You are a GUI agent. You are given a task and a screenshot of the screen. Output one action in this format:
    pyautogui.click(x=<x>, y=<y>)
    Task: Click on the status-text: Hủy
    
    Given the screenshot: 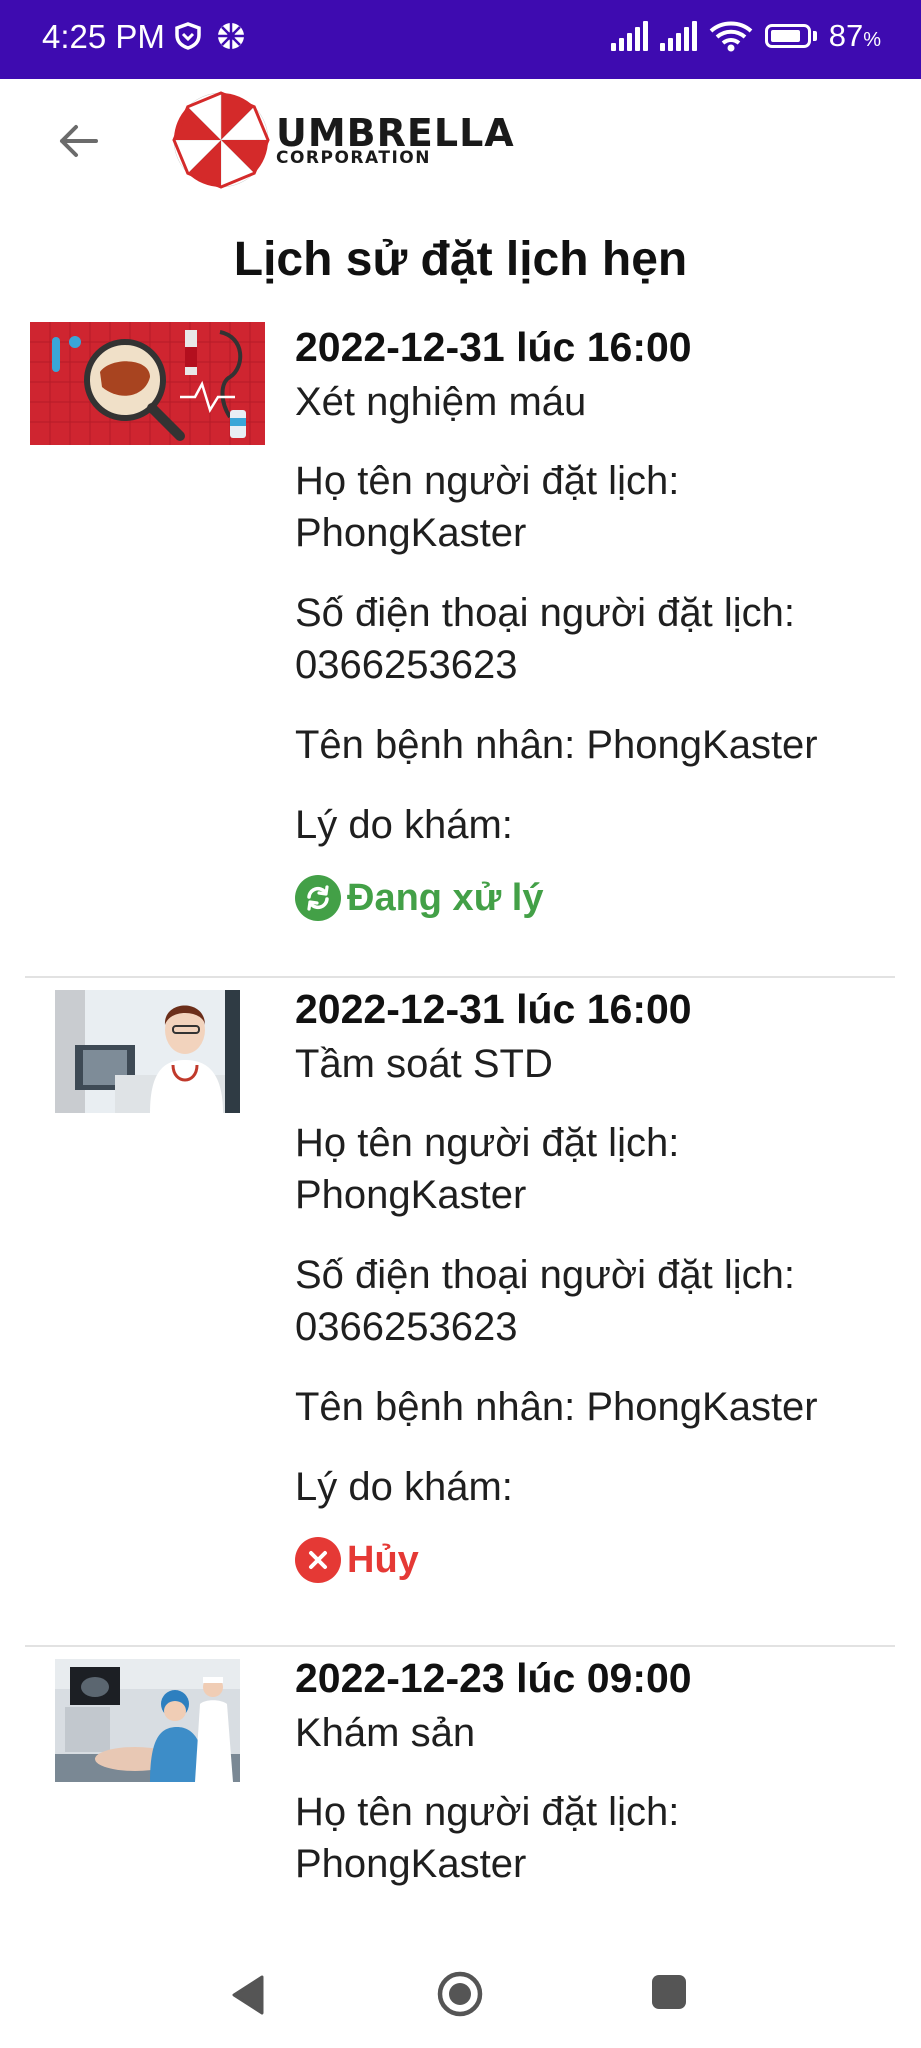 What is the action you would take?
    pyautogui.click(x=383, y=1559)
    